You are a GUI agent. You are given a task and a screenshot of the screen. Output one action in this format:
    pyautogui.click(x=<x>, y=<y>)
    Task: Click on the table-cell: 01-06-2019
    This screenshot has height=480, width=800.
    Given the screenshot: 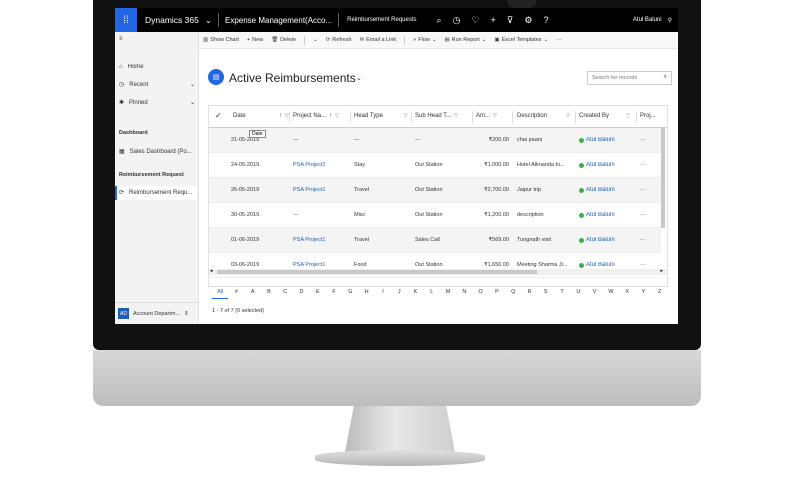 What is the action you would take?
    pyautogui.click(x=259, y=240)
    